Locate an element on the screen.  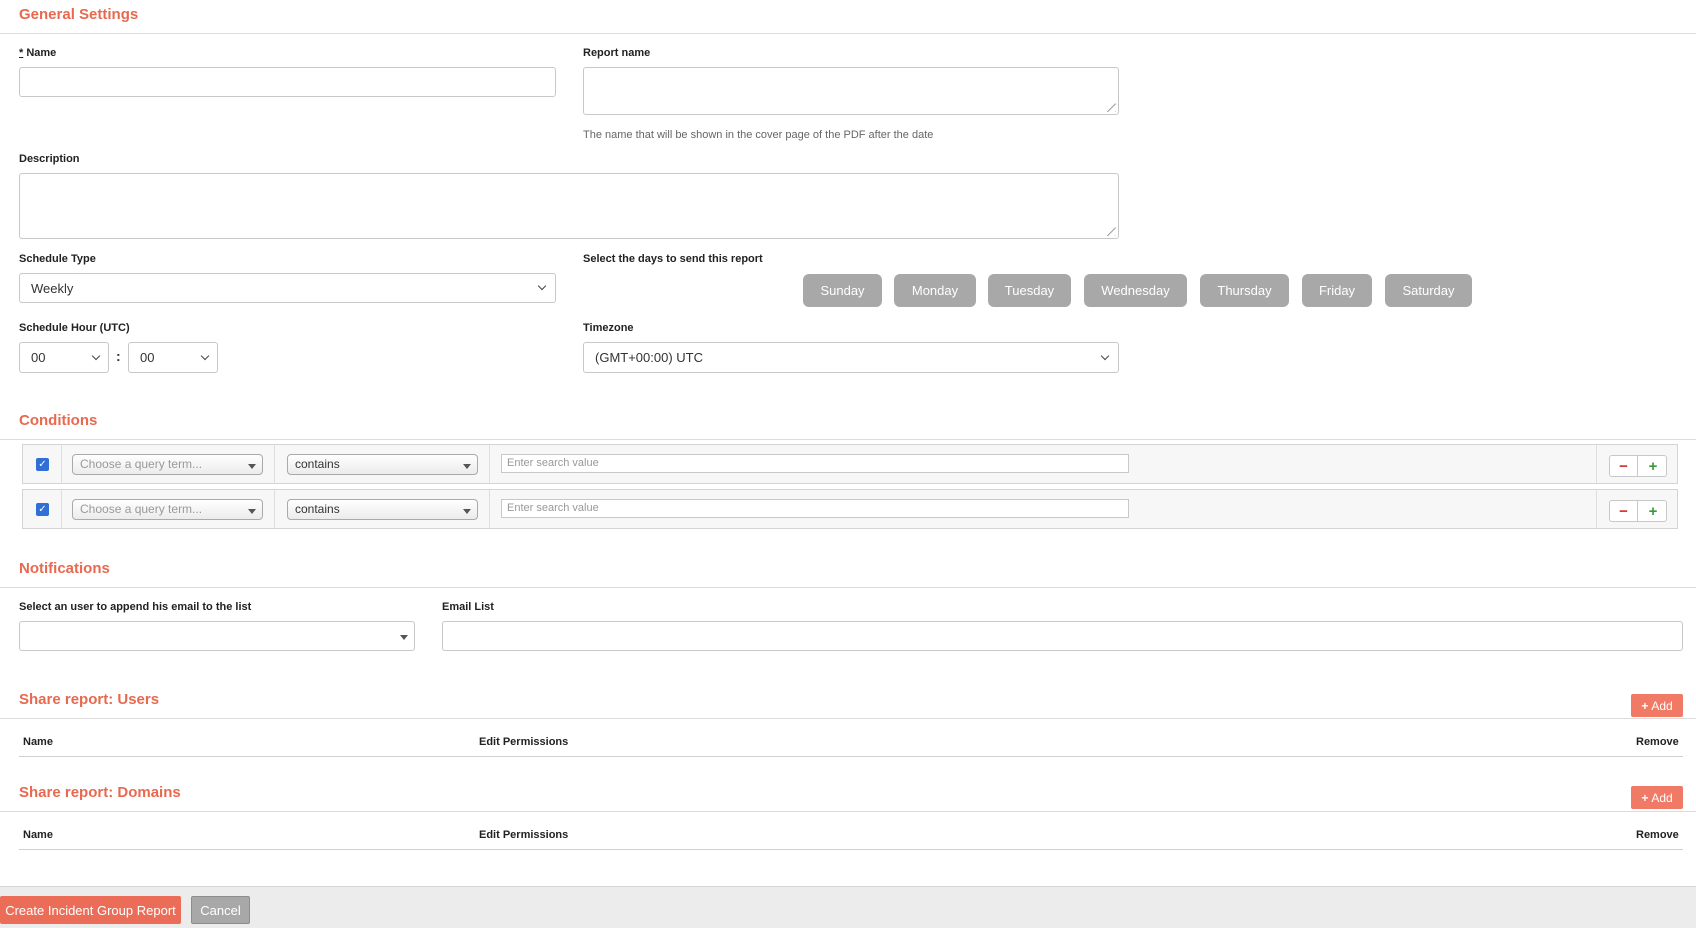
day-button-tuesday: Tuesday is located at coordinates (1029, 290).